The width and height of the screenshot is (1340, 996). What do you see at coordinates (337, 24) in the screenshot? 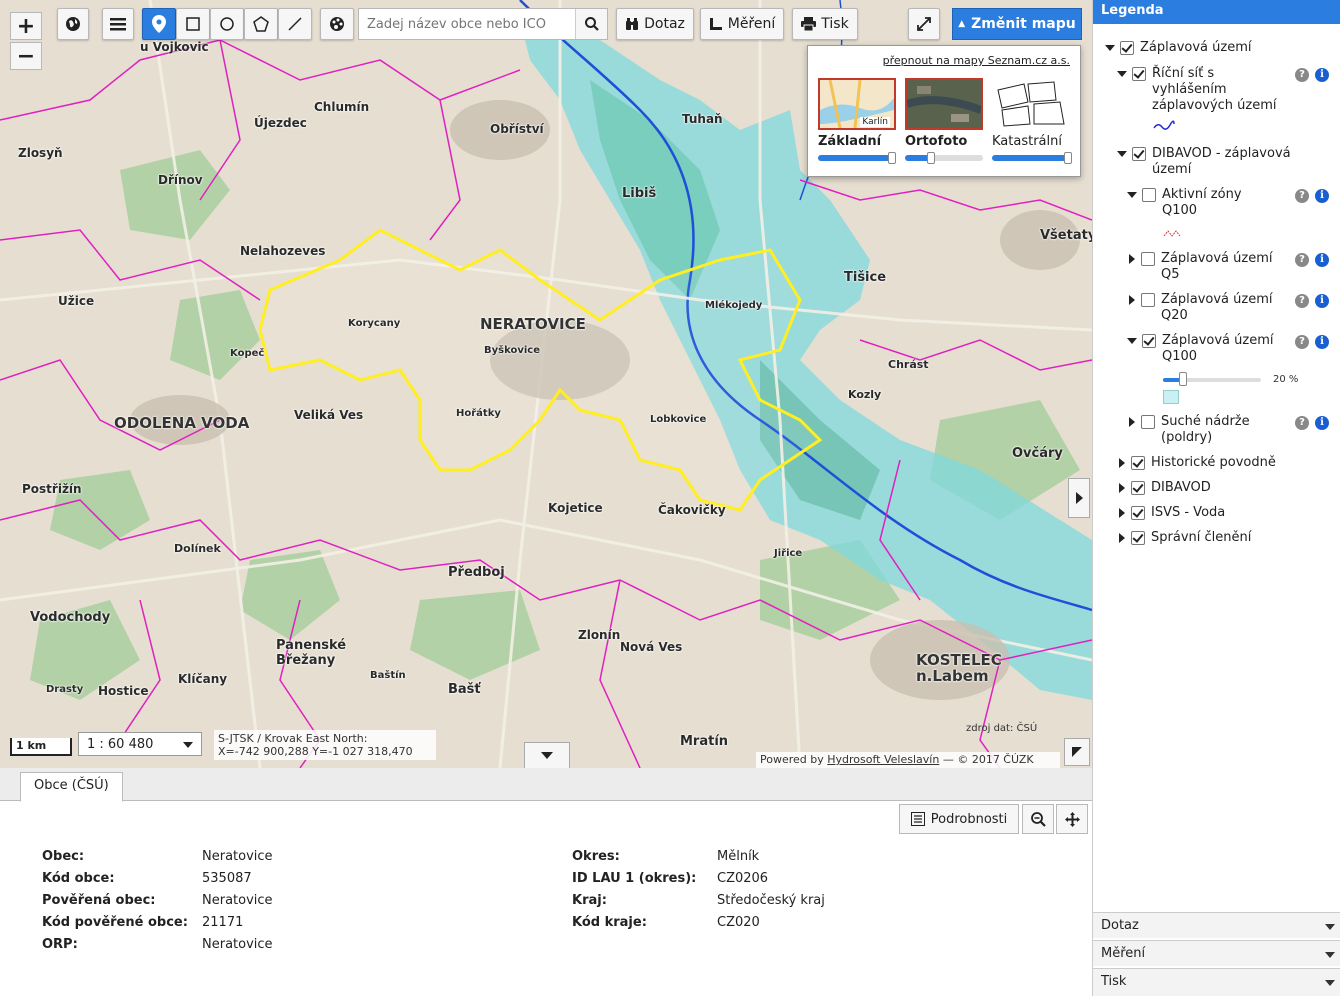
I see `palette-button` at bounding box center [337, 24].